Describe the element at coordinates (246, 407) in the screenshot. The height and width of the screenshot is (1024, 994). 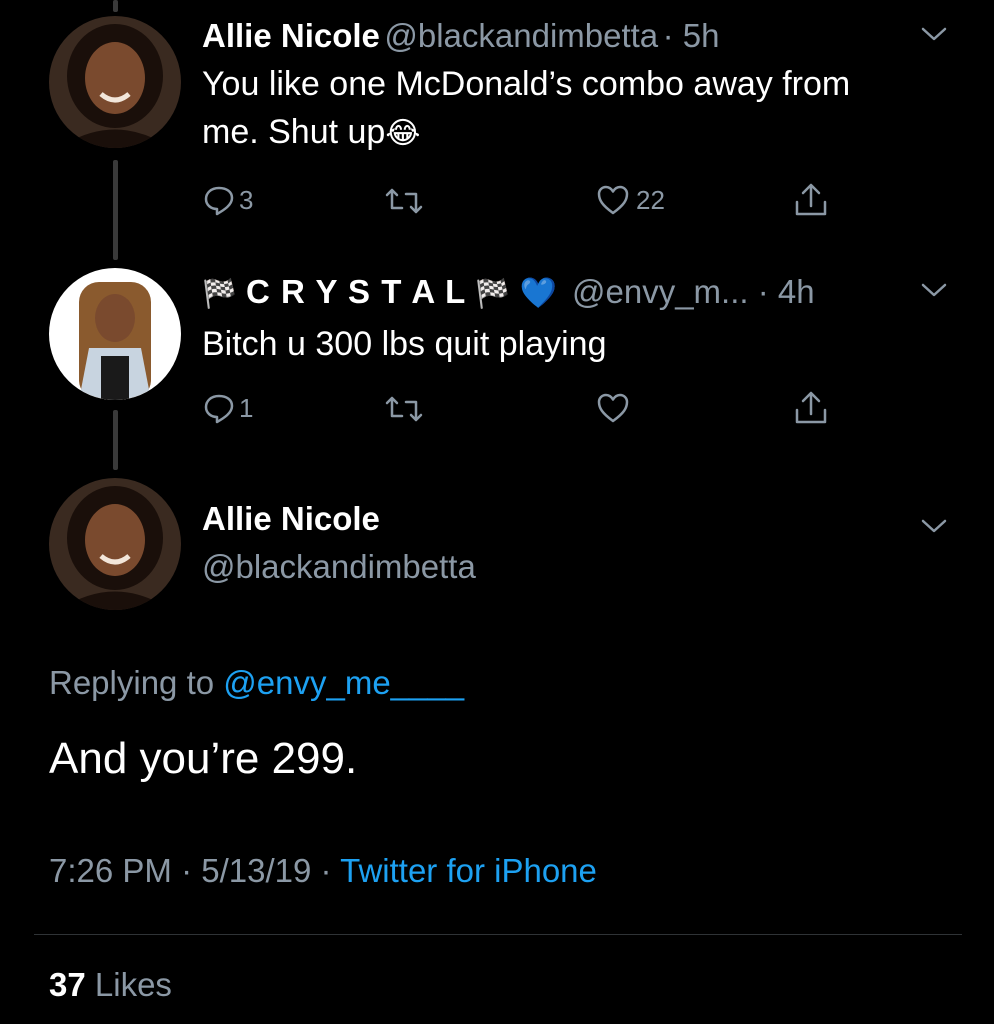
I see `reply-count: 1` at that location.